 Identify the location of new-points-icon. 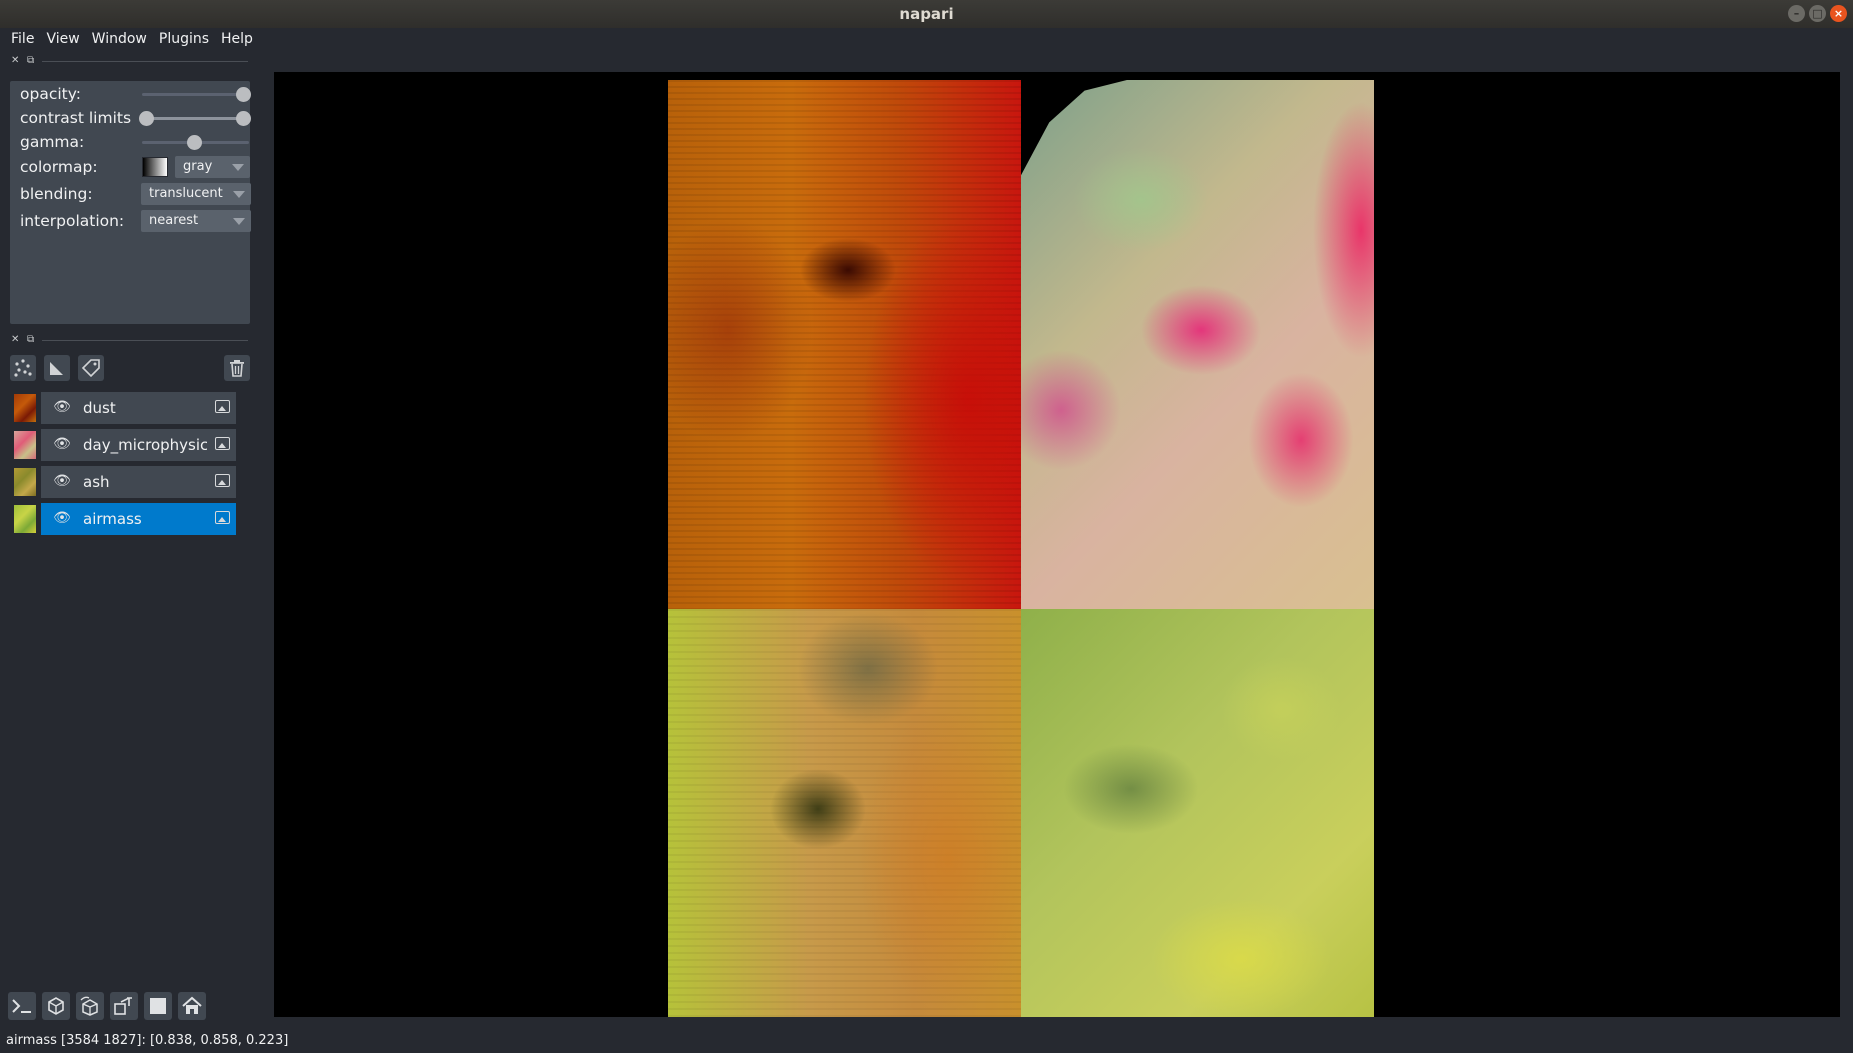
(23, 368).